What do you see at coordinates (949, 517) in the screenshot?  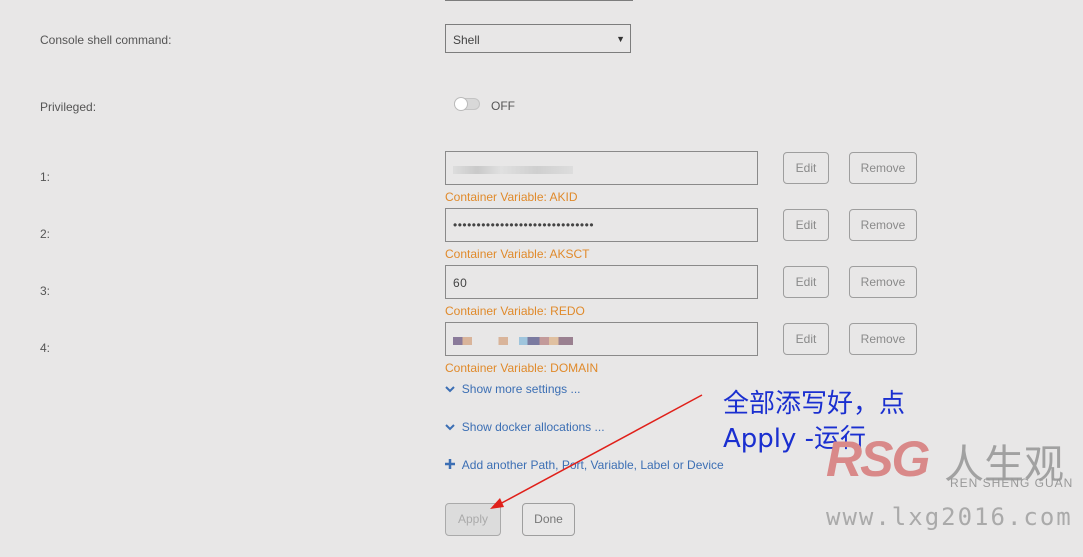 I see `watermark-url: www.lxg2016.com` at bounding box center [949, 517].